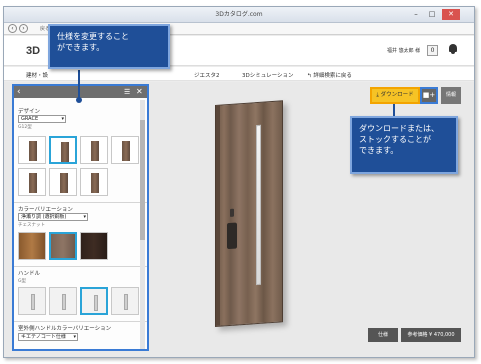 The width and height of the screenshot is (481, 364). What do you see at coordinates (94, 301) in the screenshot?
I see `handle-thumb-selected` at bounding box center [94, 301].